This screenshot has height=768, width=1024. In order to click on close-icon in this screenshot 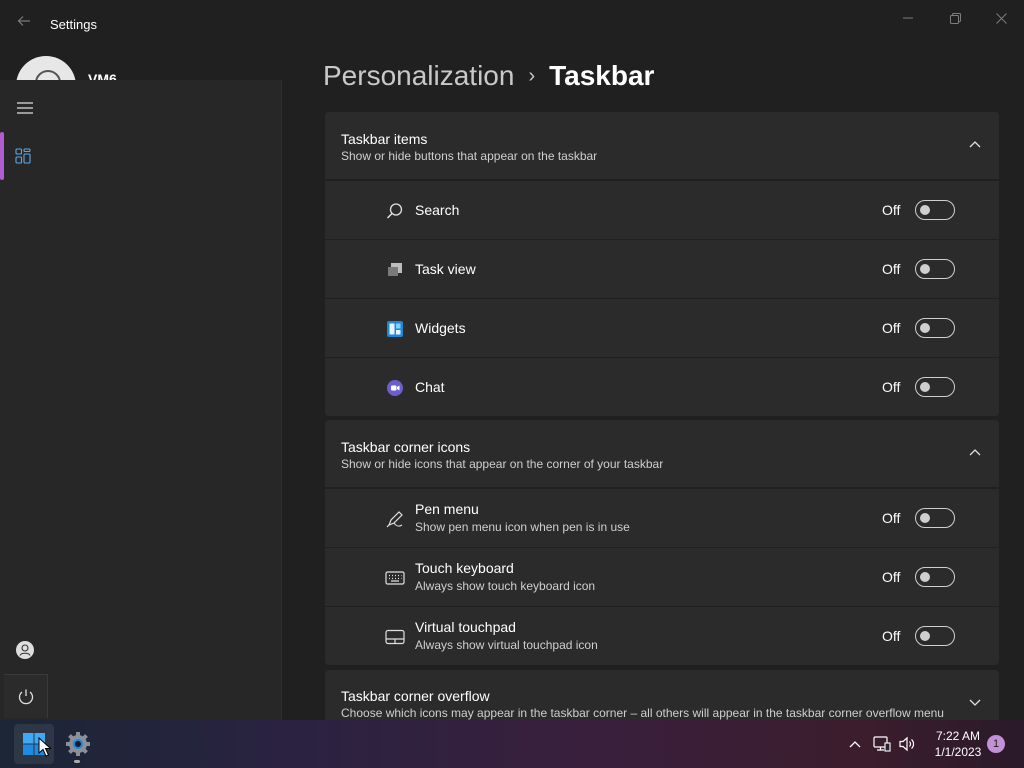, I will do `click(1001, 18)`.